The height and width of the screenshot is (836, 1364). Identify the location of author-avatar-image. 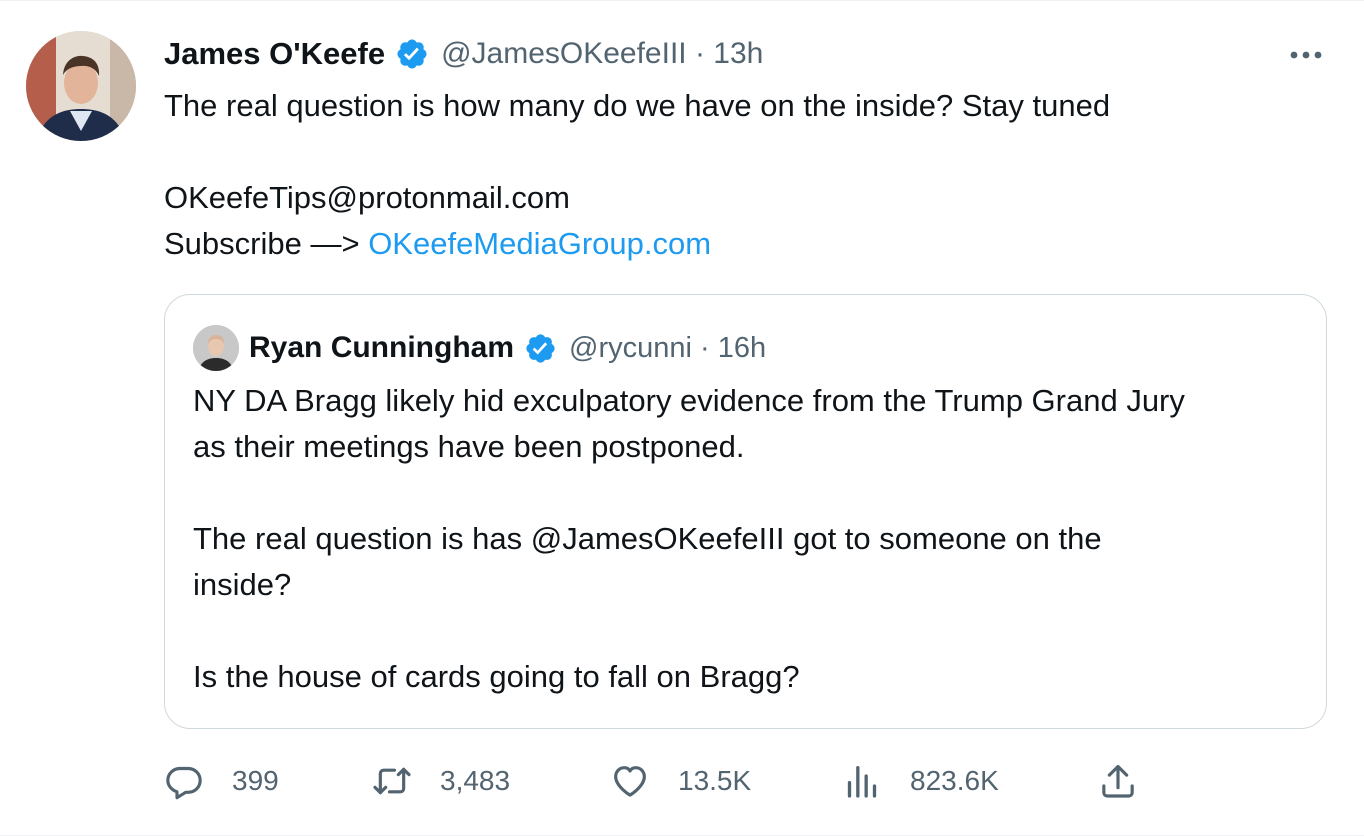
(81, 86).